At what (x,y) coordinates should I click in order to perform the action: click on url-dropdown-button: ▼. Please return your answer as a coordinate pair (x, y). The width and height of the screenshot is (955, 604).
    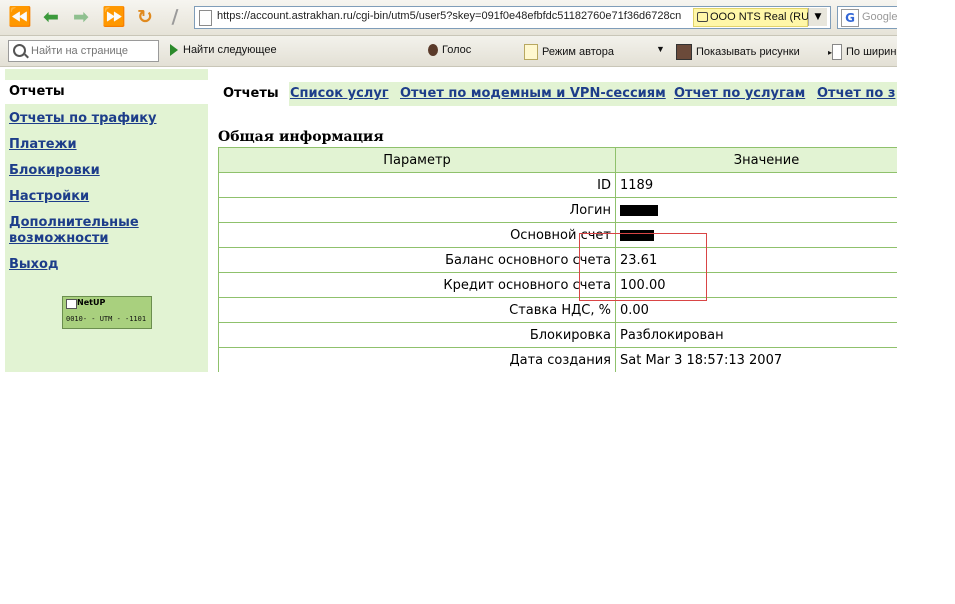
    Looking at the image, I should click on (817, 17).